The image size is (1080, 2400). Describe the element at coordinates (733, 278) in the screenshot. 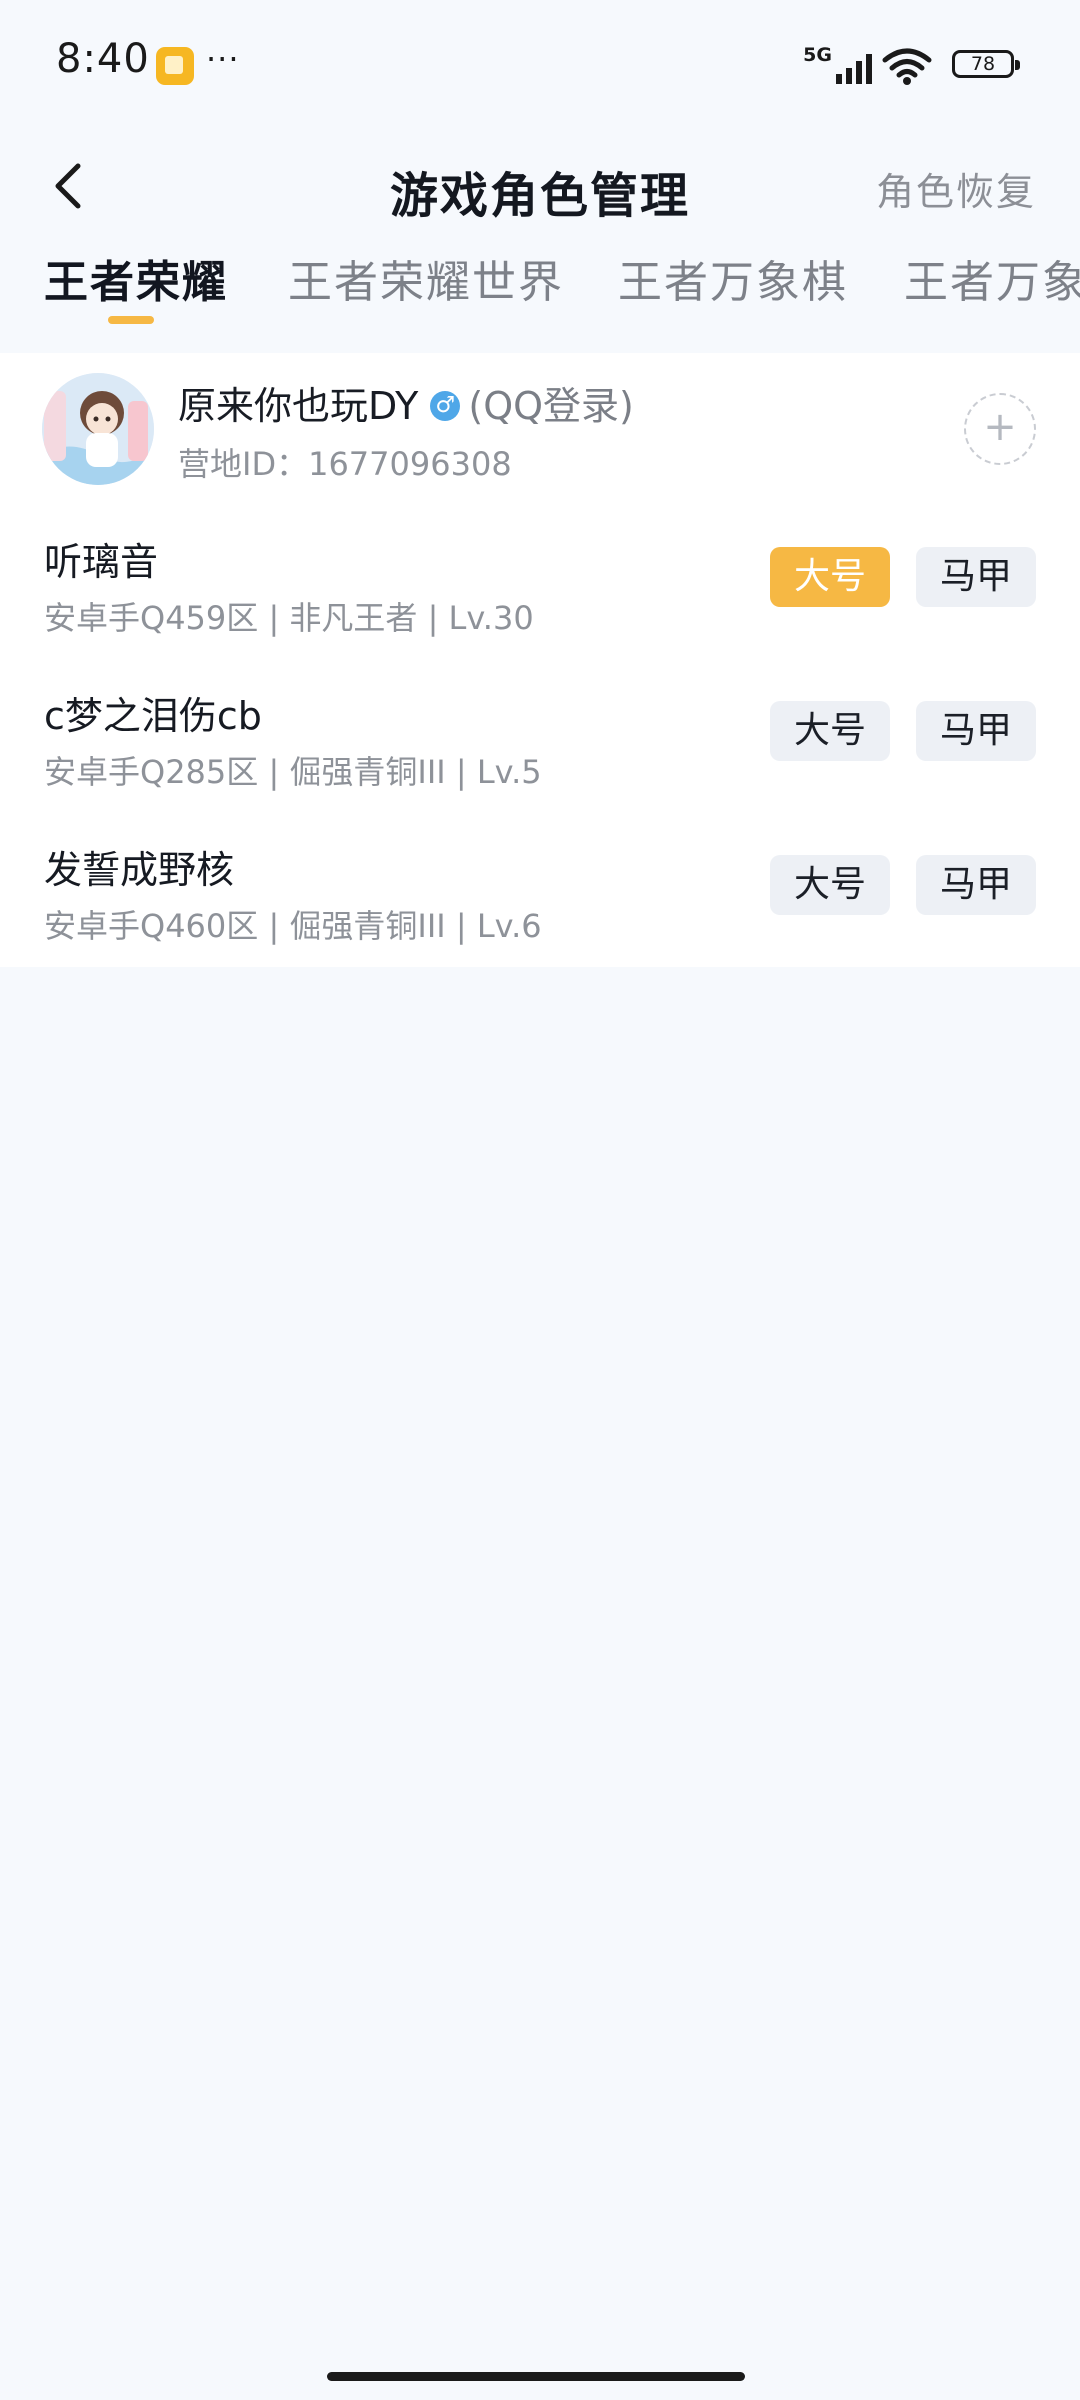

I see `tab-wangzhe-wanxiangqi: 王者万象棋` at that location.